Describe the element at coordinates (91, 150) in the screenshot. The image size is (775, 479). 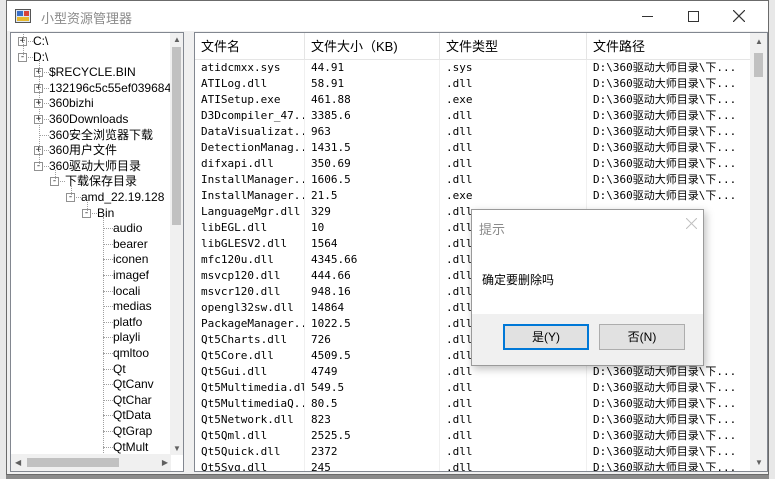
I see `tree-node: +360用户文件` at that location.